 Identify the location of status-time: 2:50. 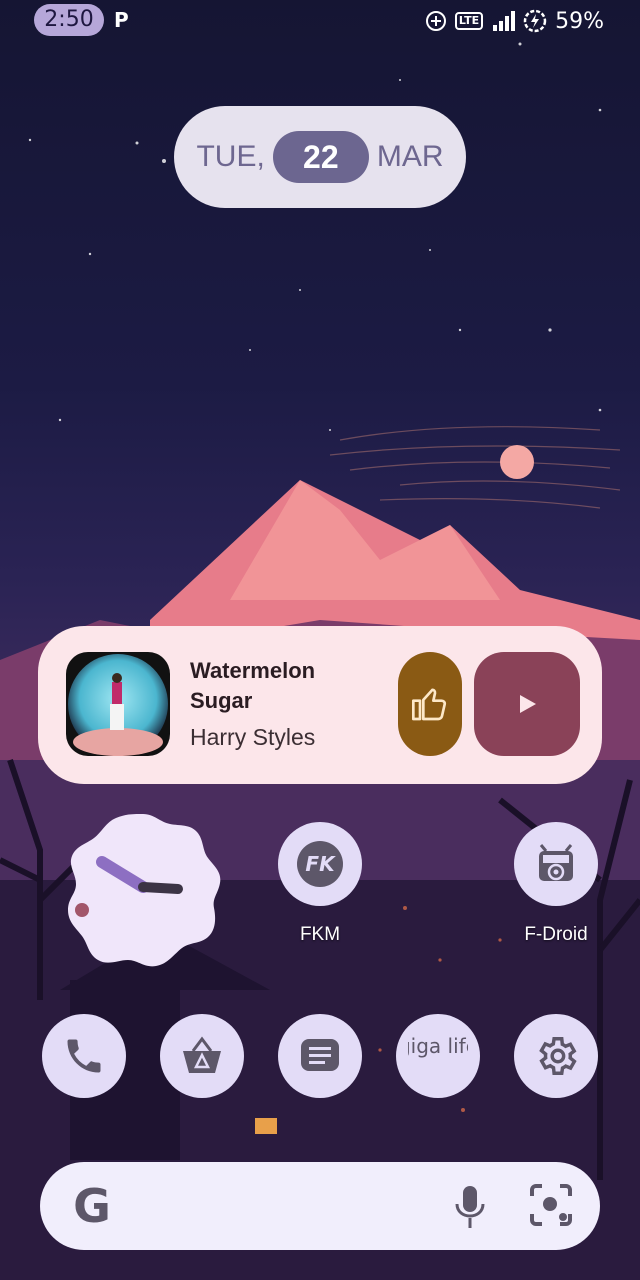
(69, 20).